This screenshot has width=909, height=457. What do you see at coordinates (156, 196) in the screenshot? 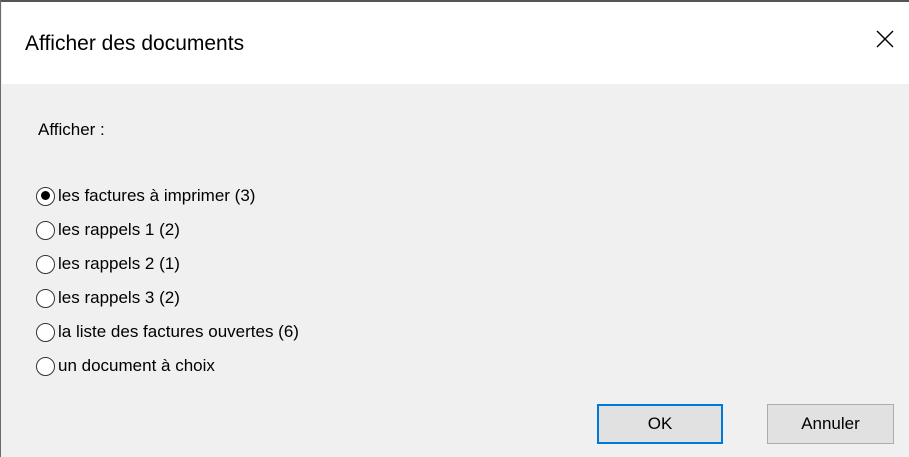
I see `radio-label: les factures à imprimer (3)` at bounding box center [156, 196].